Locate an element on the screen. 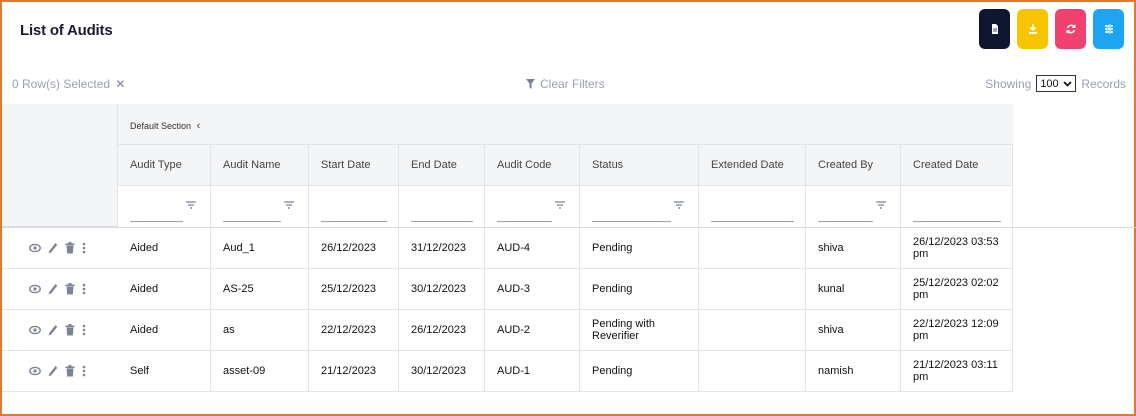 The height and width of the screenshot is (416, 1136). table-cell: 22/12/2023 12:09 pm is located at coordinates (957, 330).